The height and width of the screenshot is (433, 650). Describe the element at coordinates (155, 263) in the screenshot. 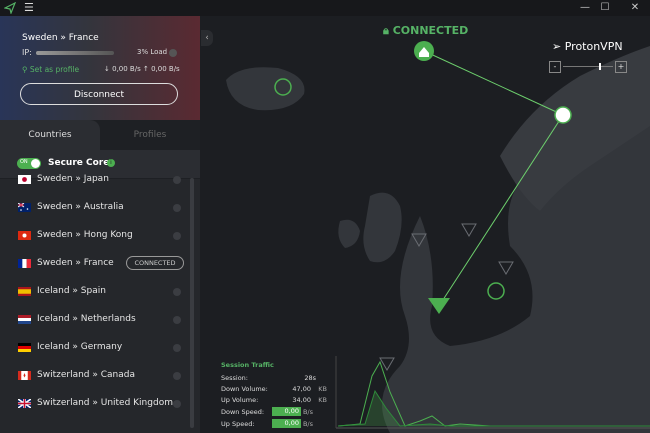

I see `connected-badge: CONNECTED` at that location.